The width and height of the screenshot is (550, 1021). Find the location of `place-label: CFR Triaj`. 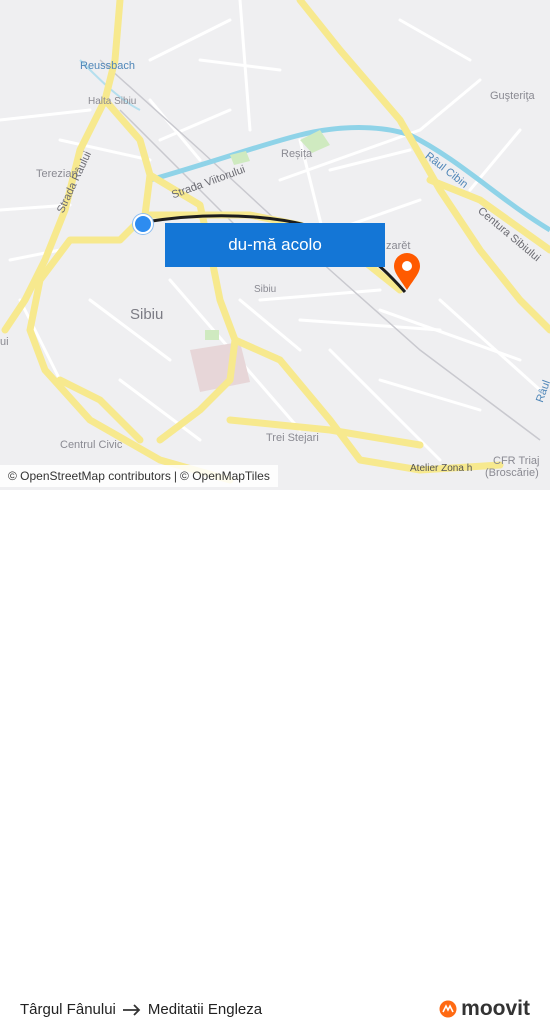

place-label: CFR Triaj is located at coordinates (516, 461).